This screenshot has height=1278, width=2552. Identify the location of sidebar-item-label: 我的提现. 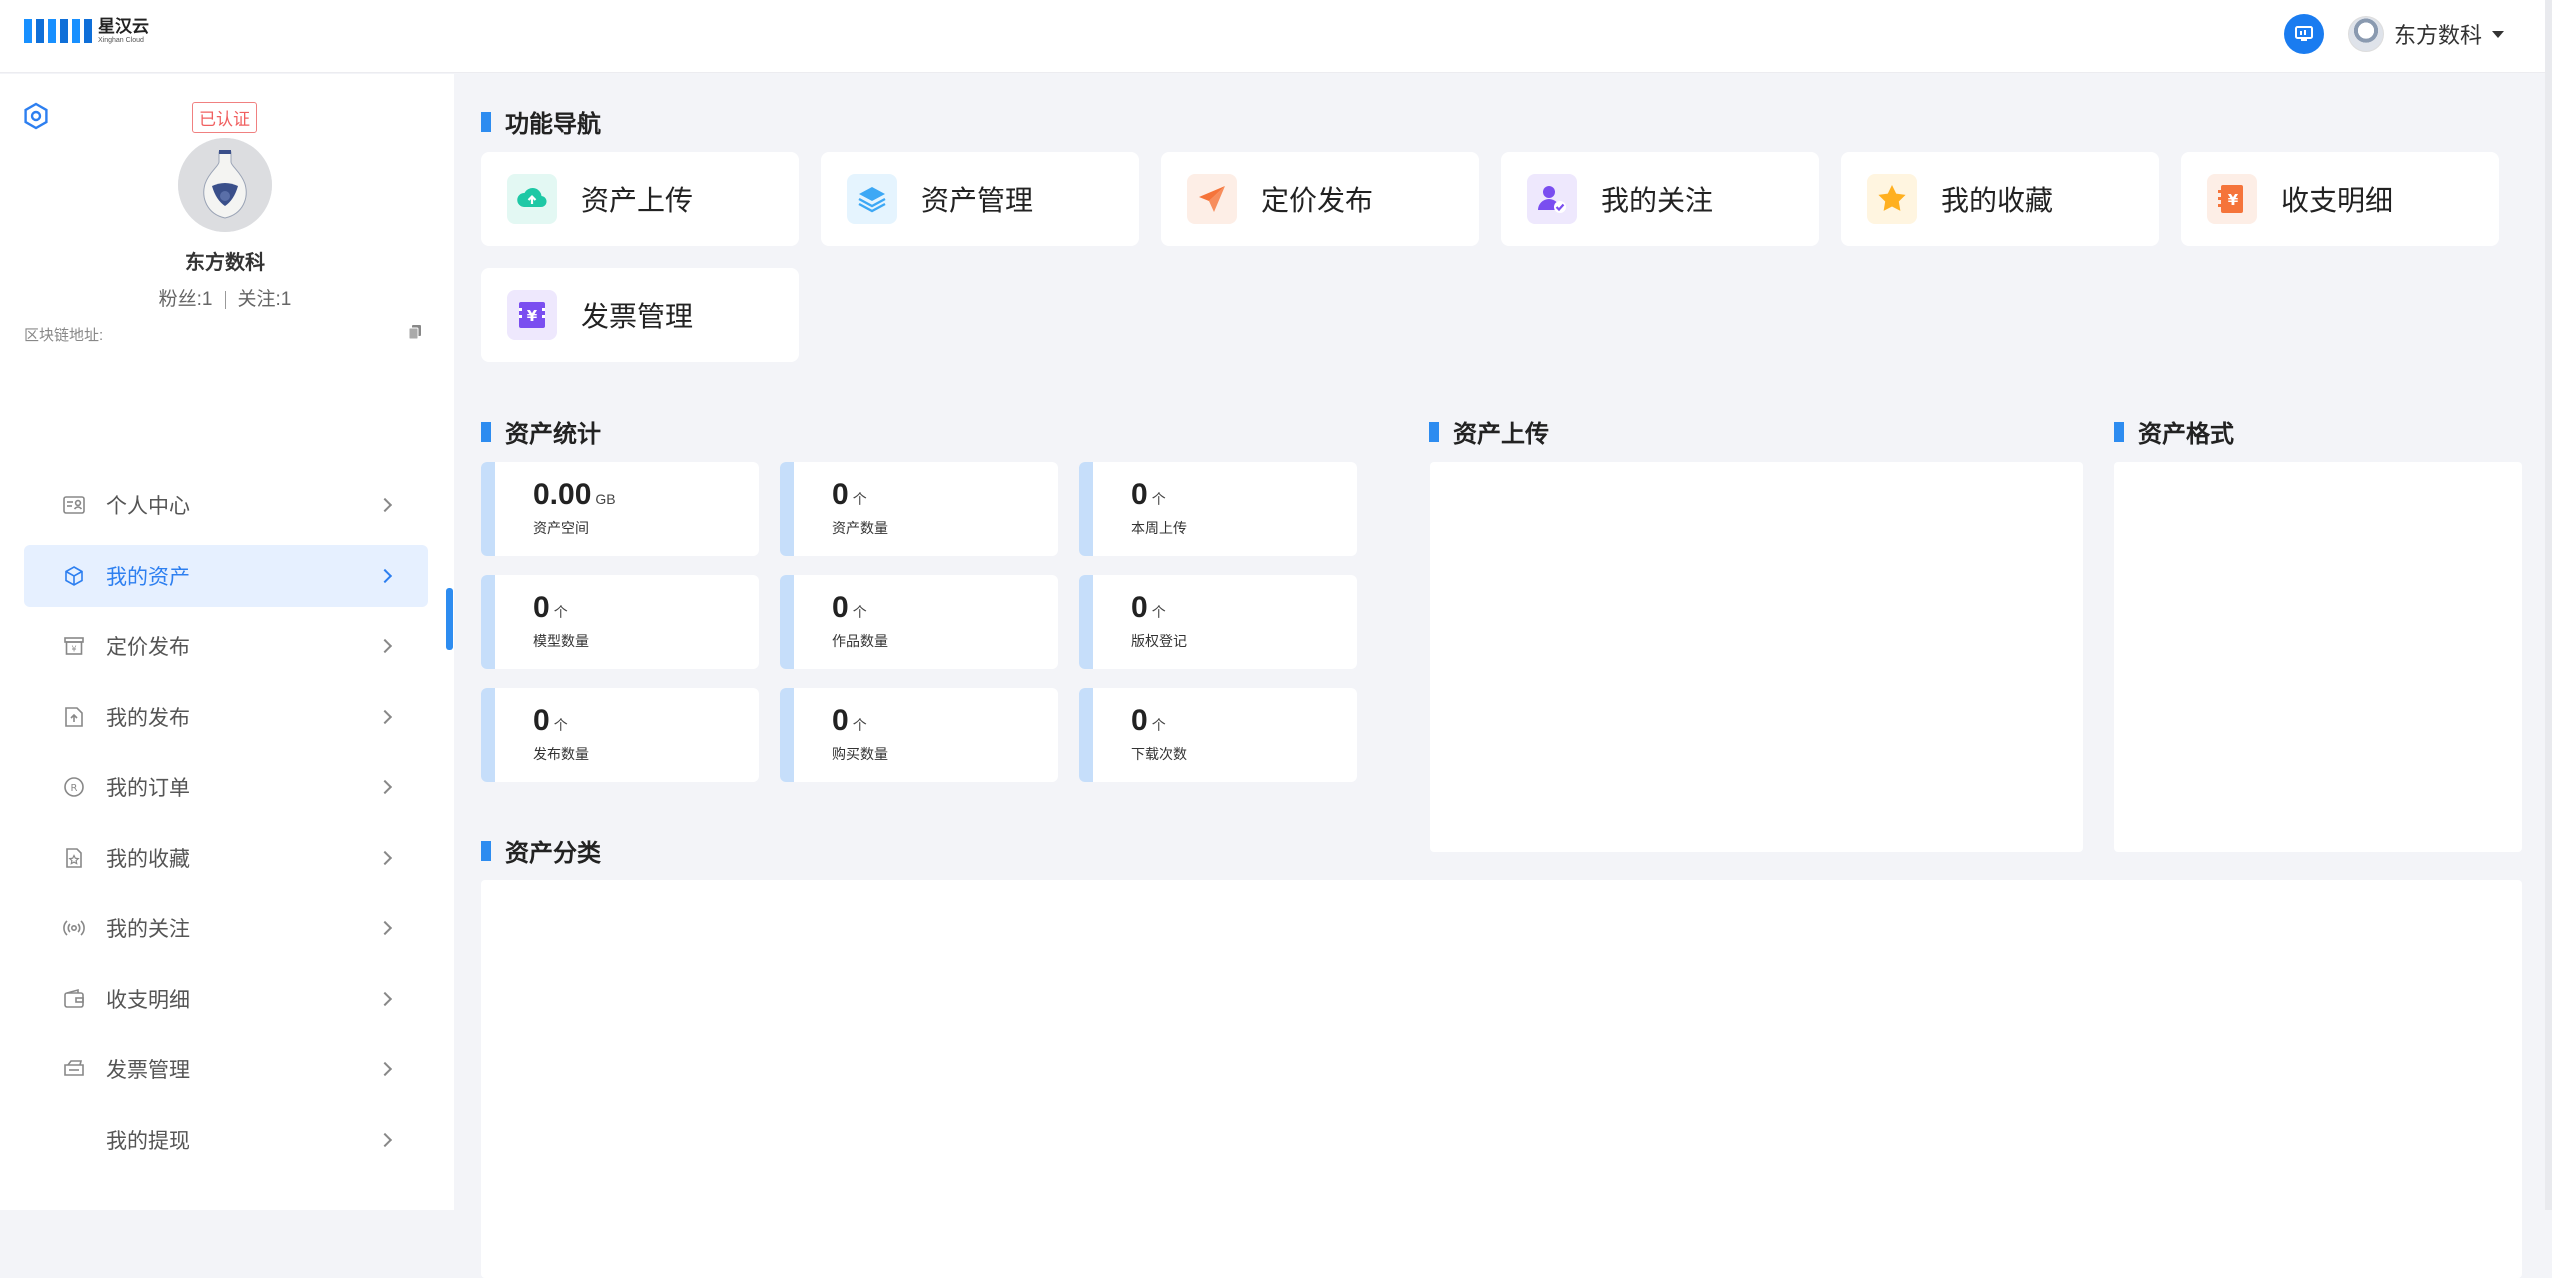
(148, 1141).